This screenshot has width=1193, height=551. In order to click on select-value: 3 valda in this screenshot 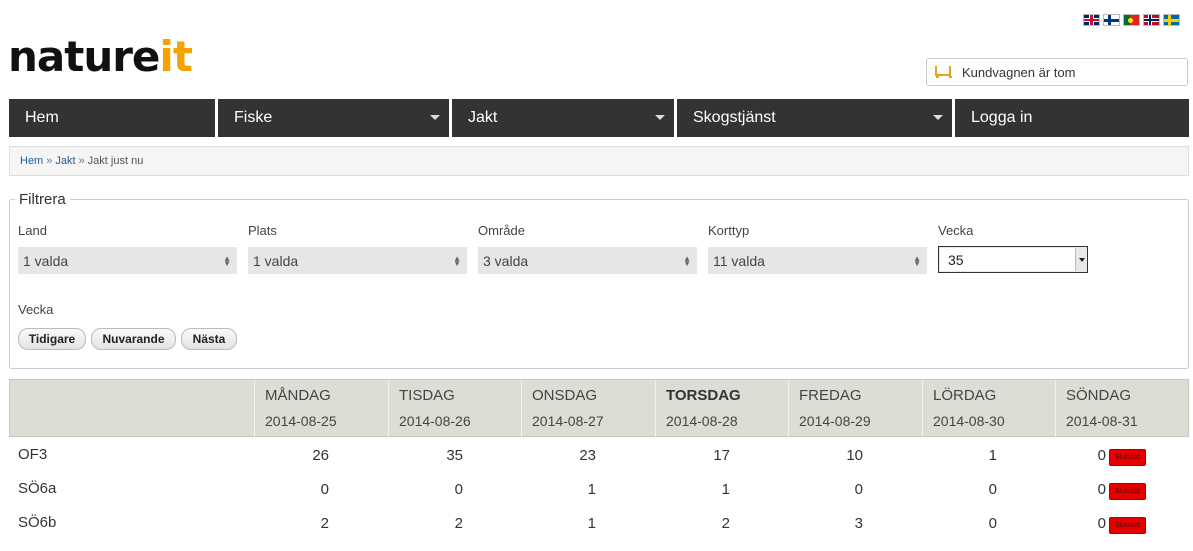, I will do `click(506, 260)`.